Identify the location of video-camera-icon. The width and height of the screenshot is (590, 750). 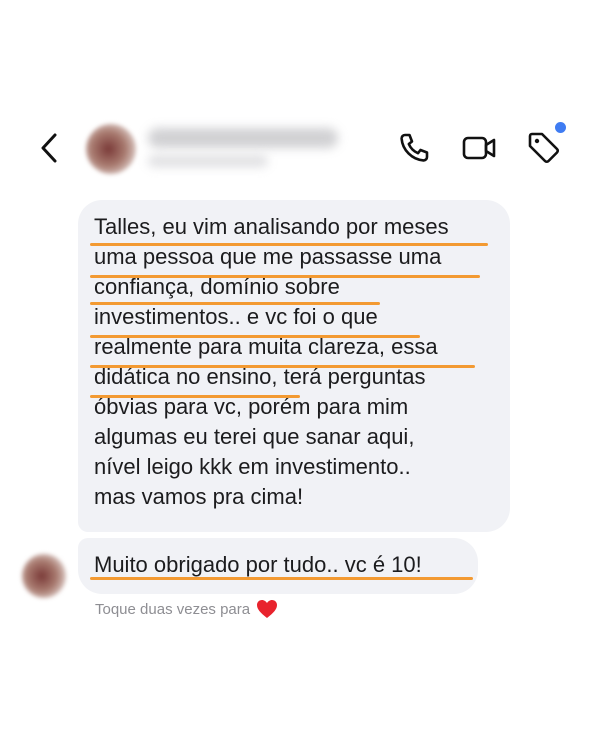
(479, 148).